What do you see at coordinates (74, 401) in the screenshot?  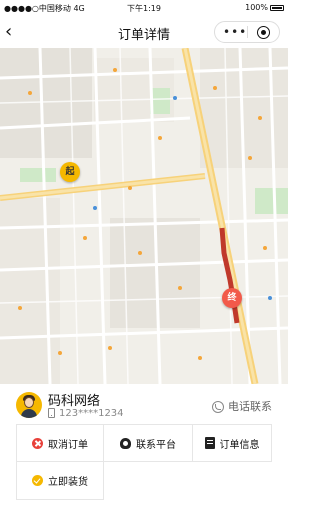 I see `driver-name: 码科网络` at bounding box center [74, 401].